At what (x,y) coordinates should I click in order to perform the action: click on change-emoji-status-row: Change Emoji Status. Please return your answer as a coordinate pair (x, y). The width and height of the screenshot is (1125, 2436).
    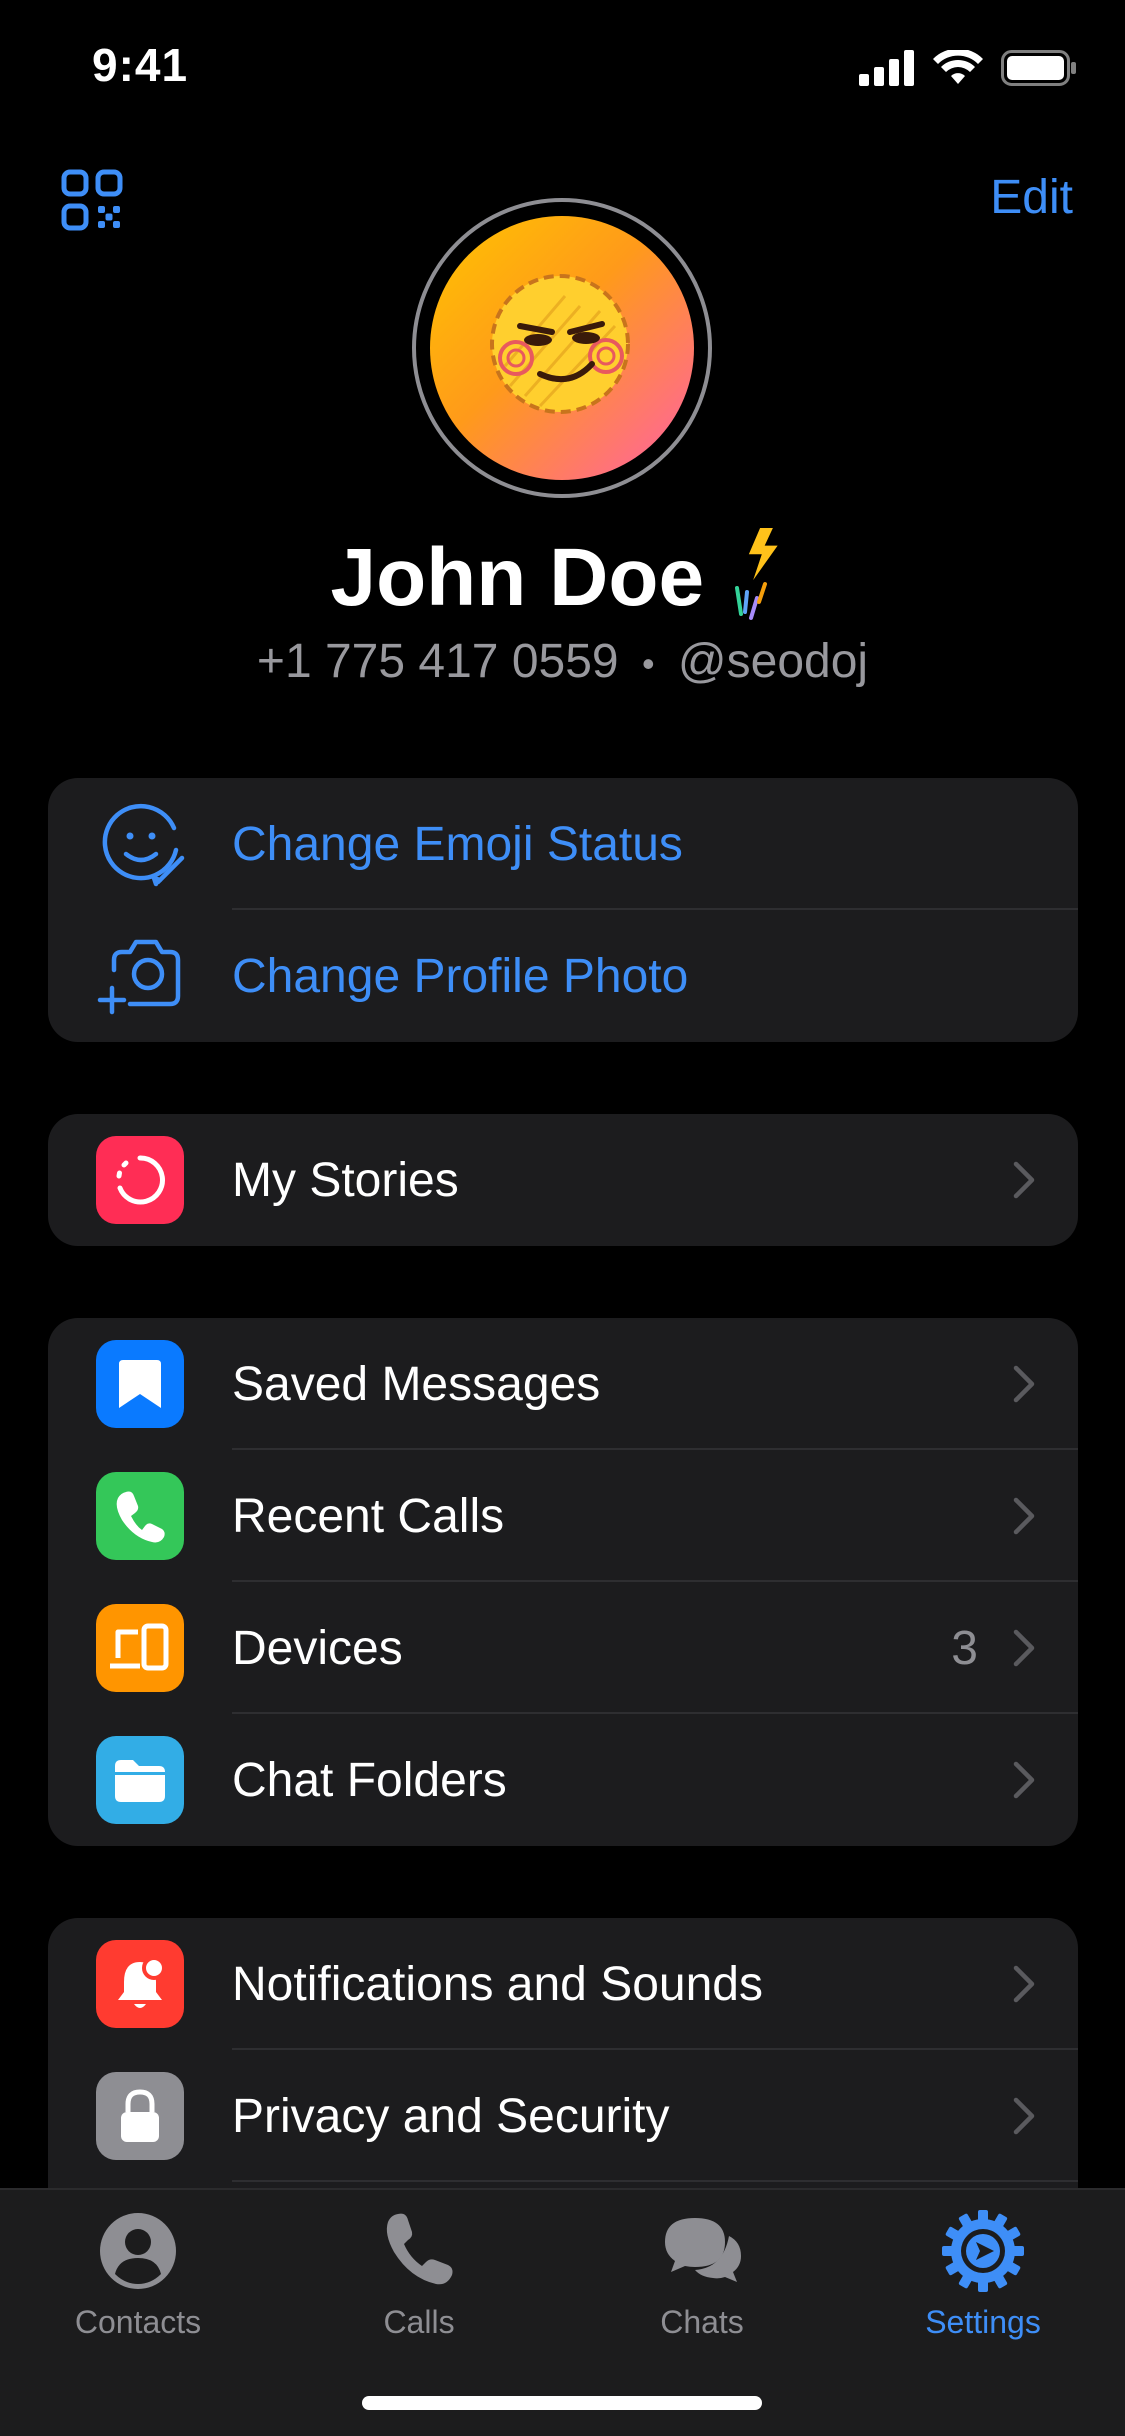
    Looking at the image, I should click on (563, 844).